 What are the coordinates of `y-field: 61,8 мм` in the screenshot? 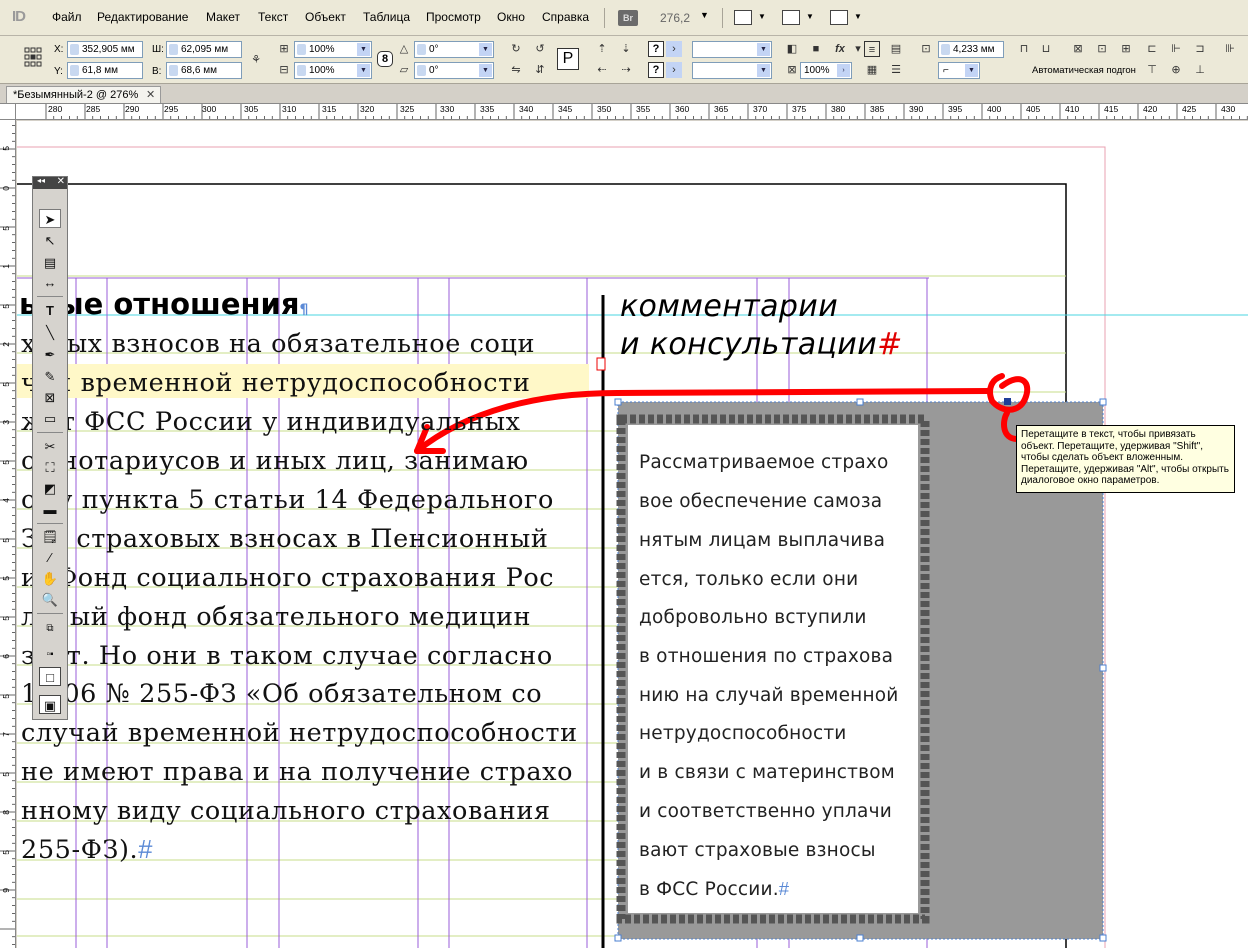 It's located at (105, 70).